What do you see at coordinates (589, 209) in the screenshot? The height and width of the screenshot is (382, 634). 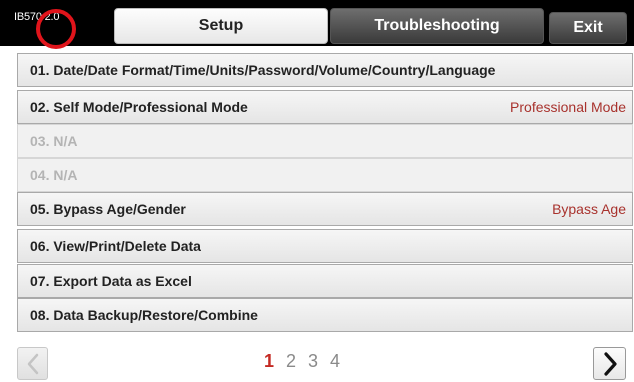 I see `menu-item-value: Bypass Age` at bounding box center [589, 209].